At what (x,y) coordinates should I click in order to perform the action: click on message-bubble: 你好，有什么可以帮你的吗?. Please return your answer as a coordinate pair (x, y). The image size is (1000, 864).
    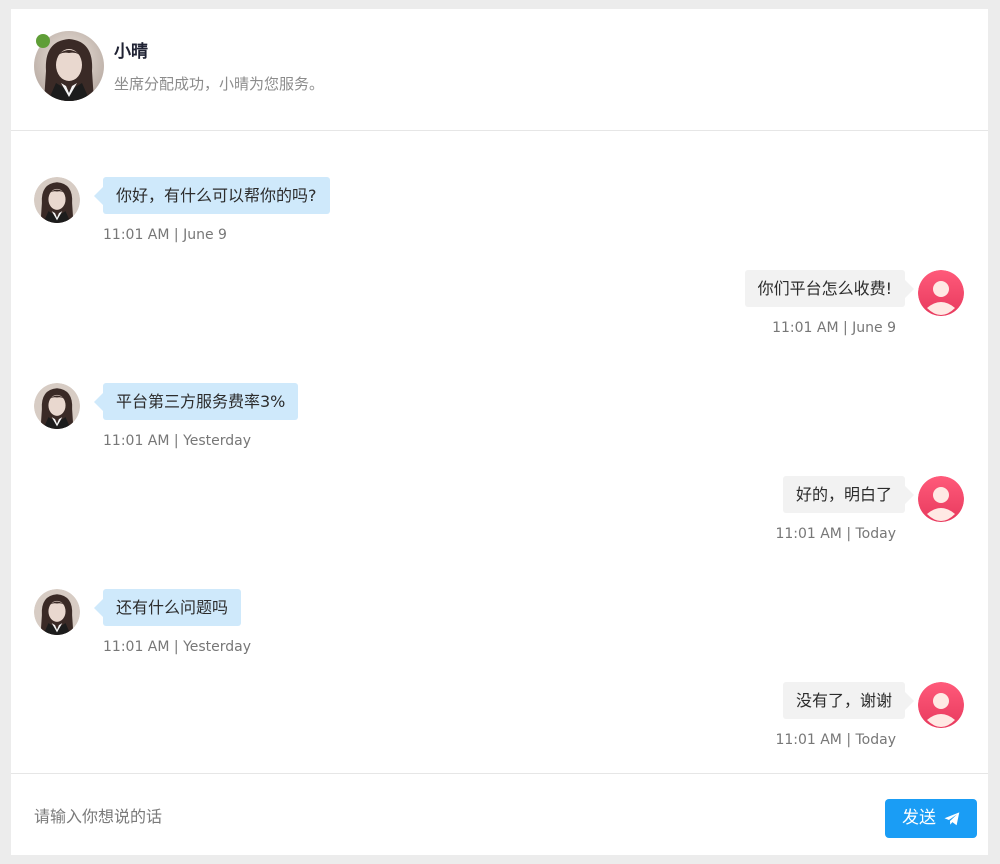
    Looking at the image, I should click on (212, 195).